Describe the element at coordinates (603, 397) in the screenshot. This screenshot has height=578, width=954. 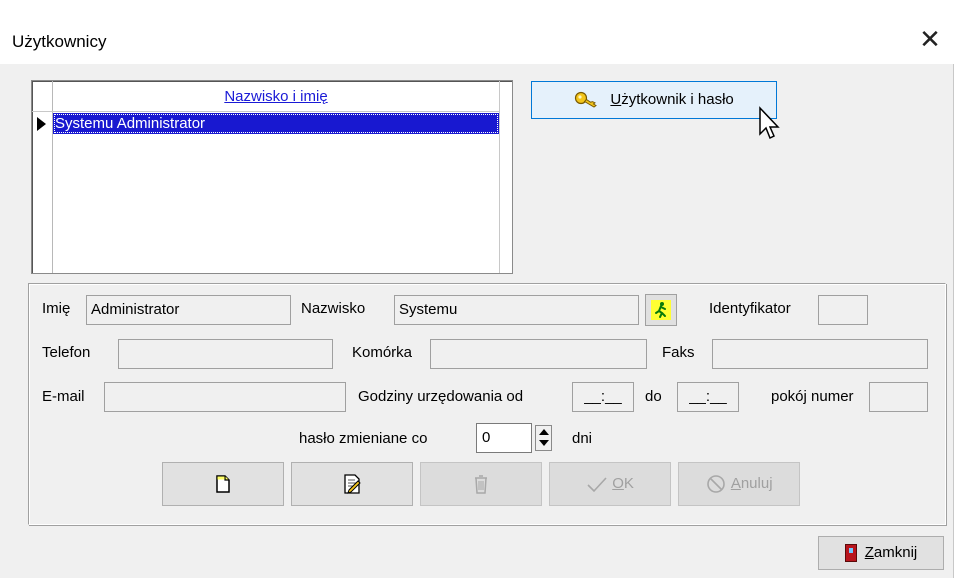
I see `office-hours-from-field: __:__` at that location.